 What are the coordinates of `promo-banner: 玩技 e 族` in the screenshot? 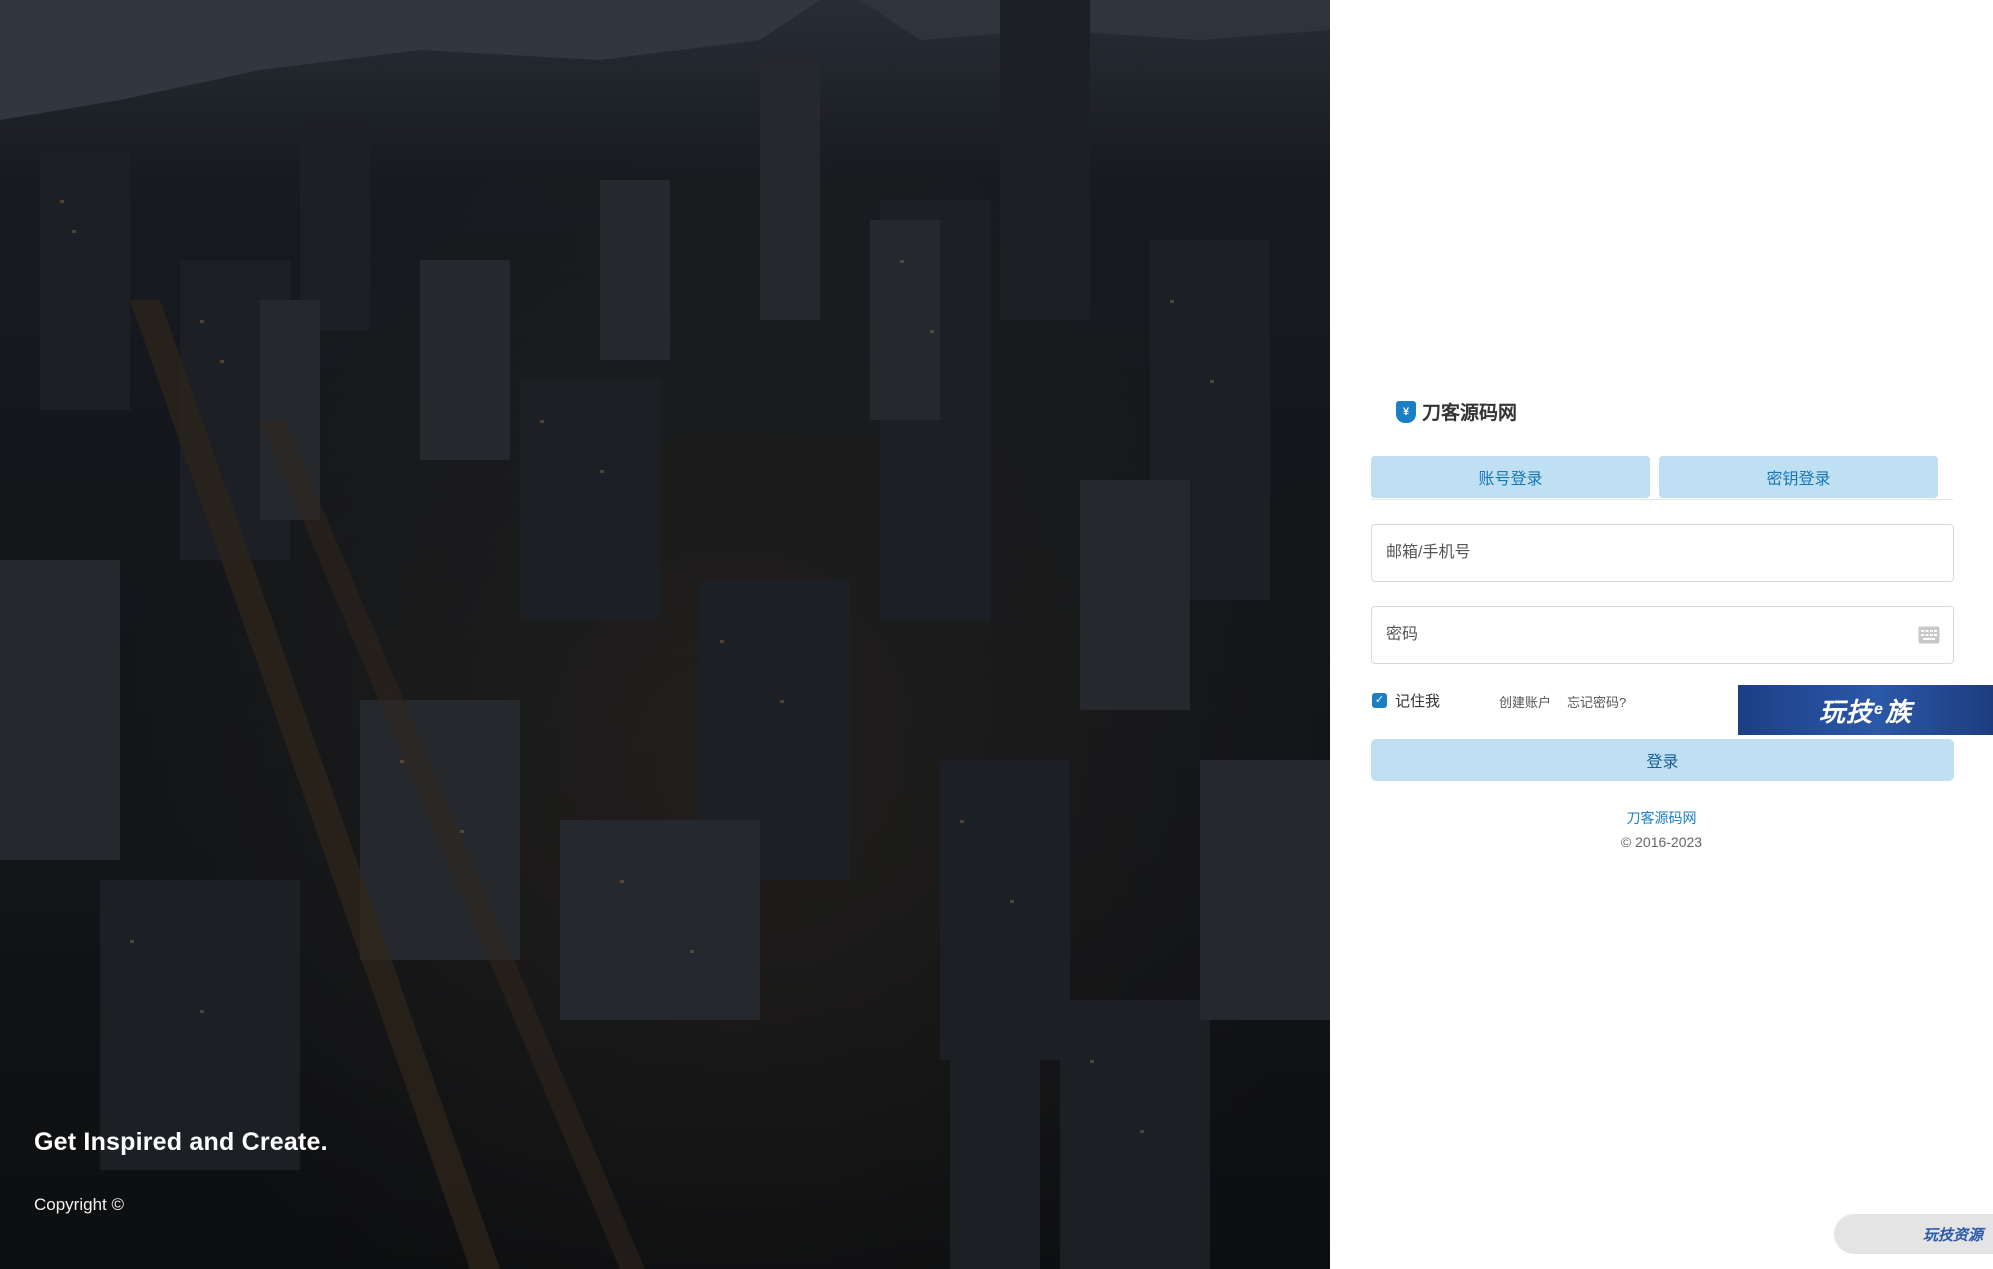 It's located at (1865, 710).